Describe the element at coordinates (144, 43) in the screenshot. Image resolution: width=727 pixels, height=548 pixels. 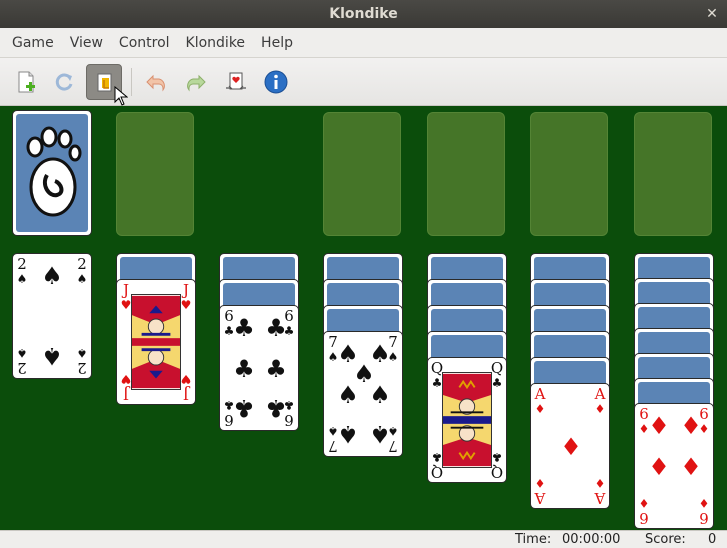
I see `menu-control: Control` at that location.